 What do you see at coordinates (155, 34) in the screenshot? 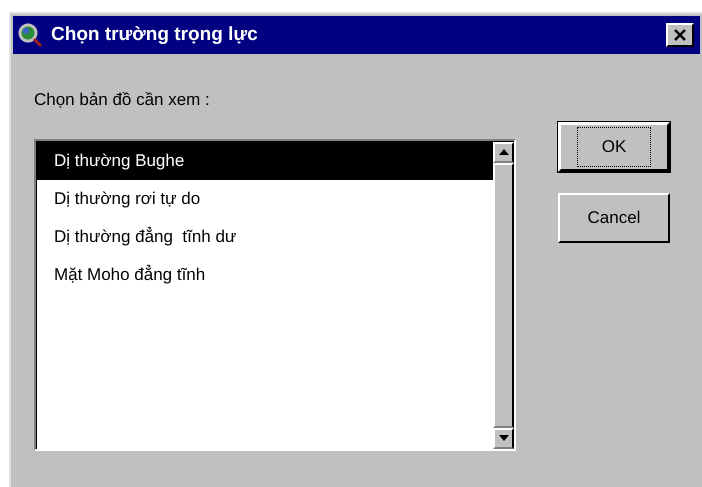
I see `window-title: Chọn trường trọng lực` at bounding box center [155, 34].